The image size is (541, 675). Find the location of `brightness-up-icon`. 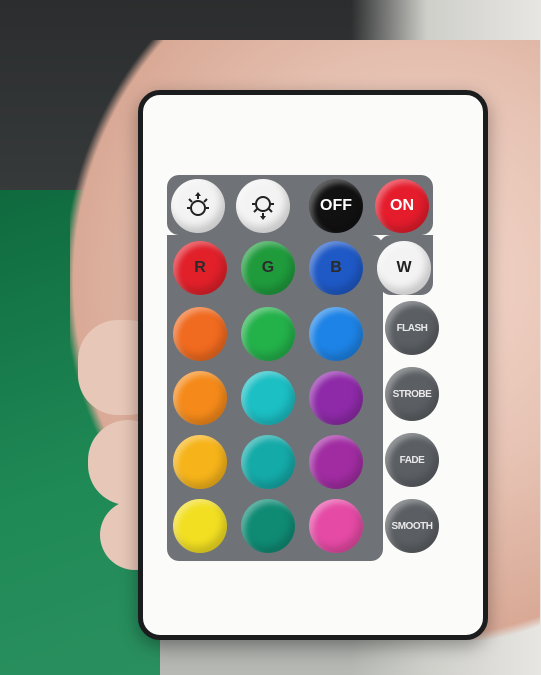

brightness-up-icon is located at coordinates (198, 206).